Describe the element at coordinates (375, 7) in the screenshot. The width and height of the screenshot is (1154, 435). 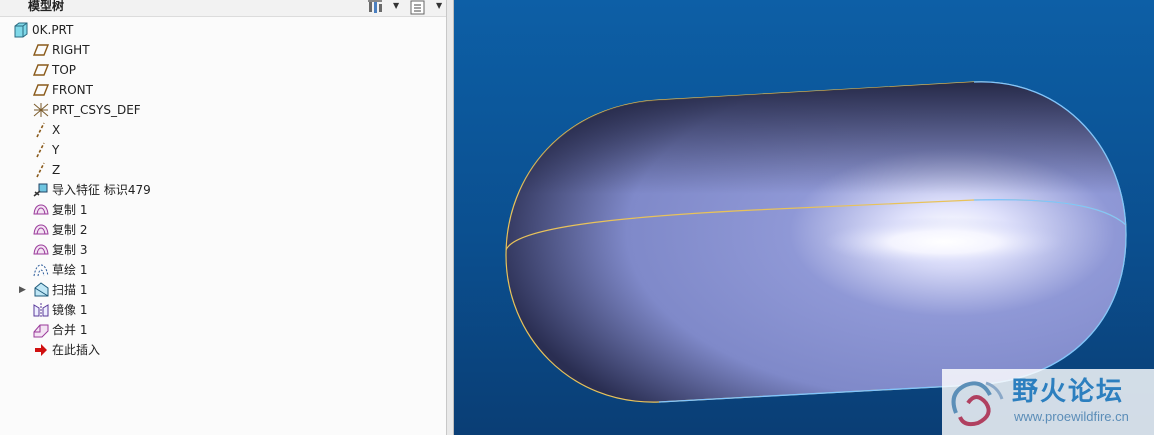
I see `tree-settings-icon` at that location.